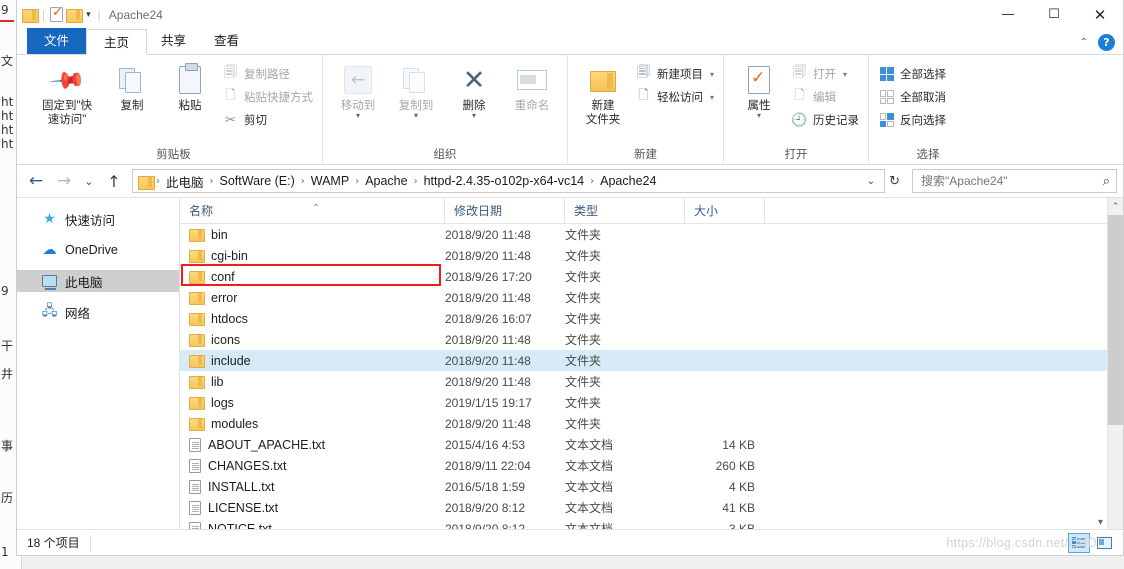  Describe the element at coordinates (75, 15) in the screenshot. I see `new-folder-icon` at that location.